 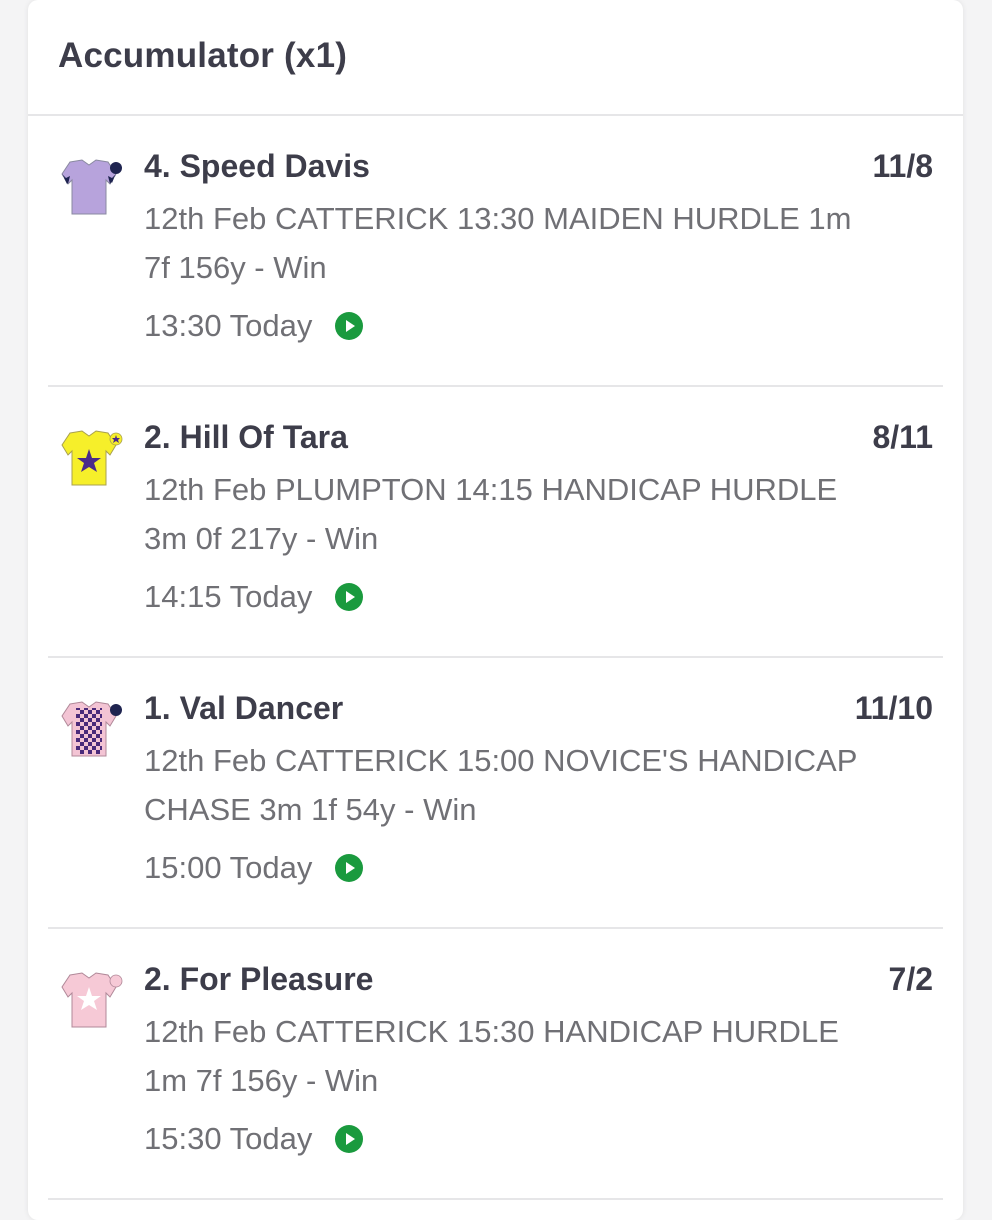 What do you see at coordinates (91, 729) in the screenshot?
I see `pink-silk-purple-checks-icon` at bounding box center [91, 729].